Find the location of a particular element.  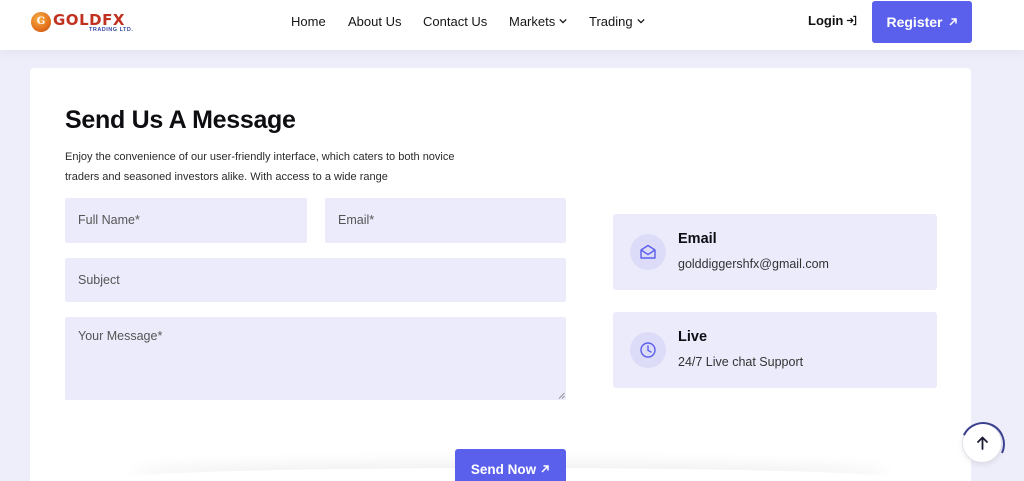

nav-home: Home is located at coordinates (308, 22).